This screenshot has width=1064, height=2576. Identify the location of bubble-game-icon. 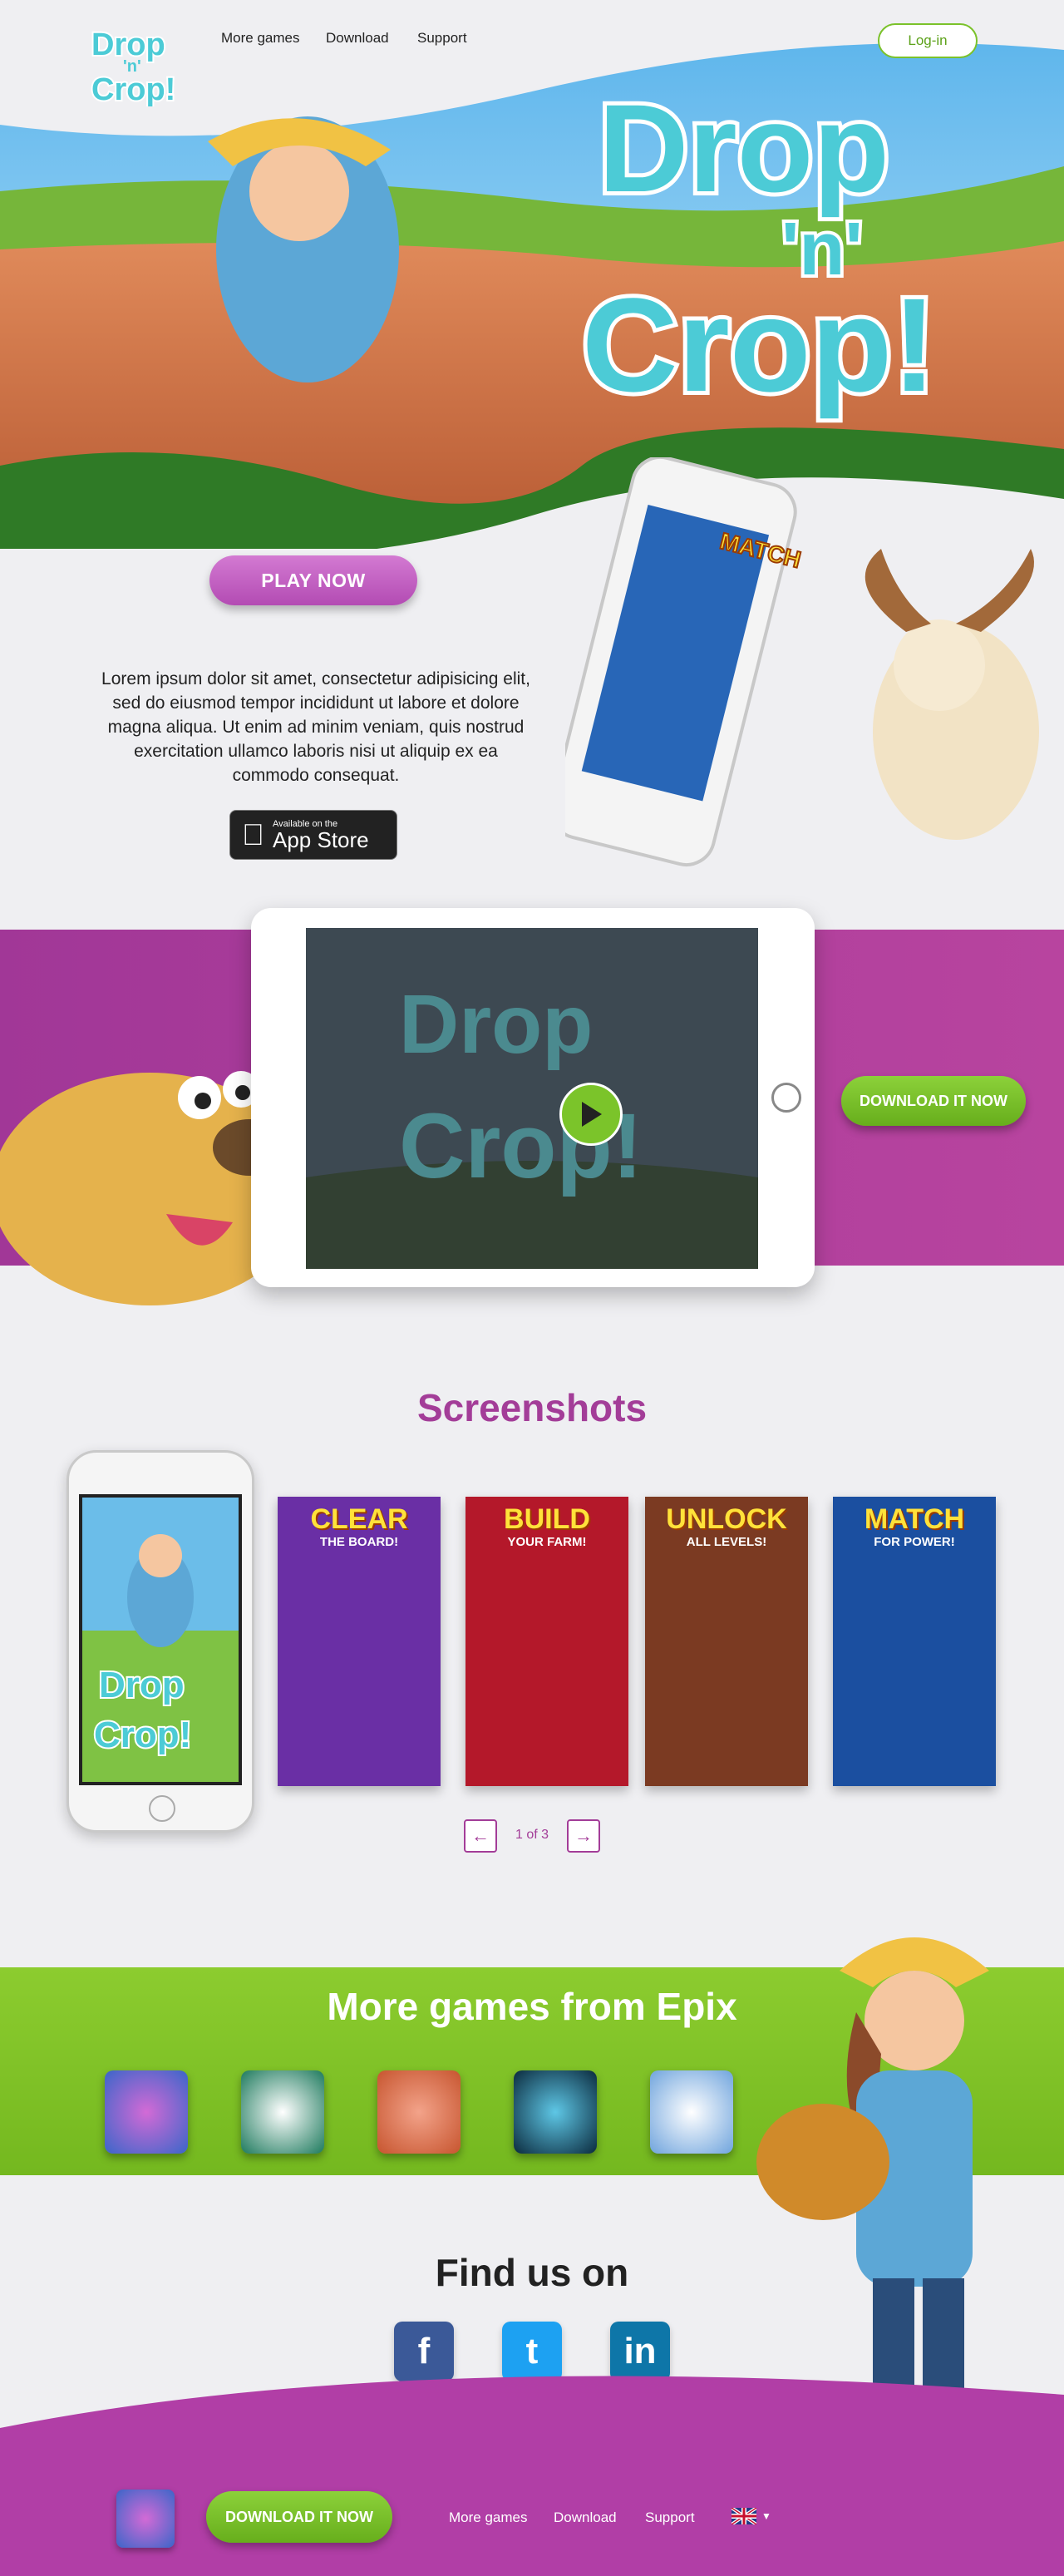
(146, 2112).